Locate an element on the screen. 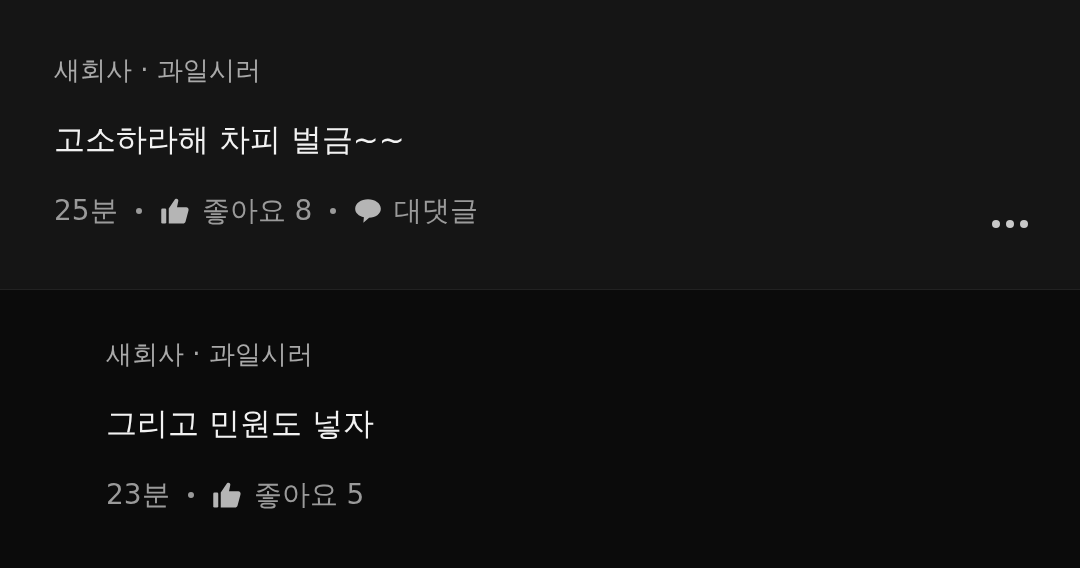 The width and height of the screenshot is (1080, 568). comment-text: 고소하라해 차피 벌금~~ is located at coordinates (230, 139).